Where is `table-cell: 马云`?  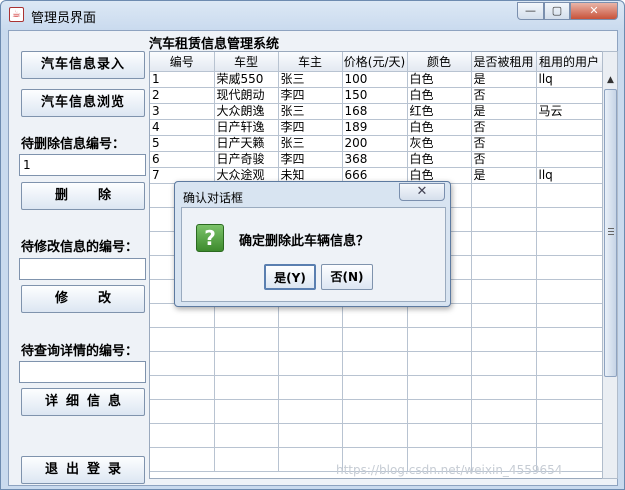 table-cell: 马云 is located at coordinates (569, 111).